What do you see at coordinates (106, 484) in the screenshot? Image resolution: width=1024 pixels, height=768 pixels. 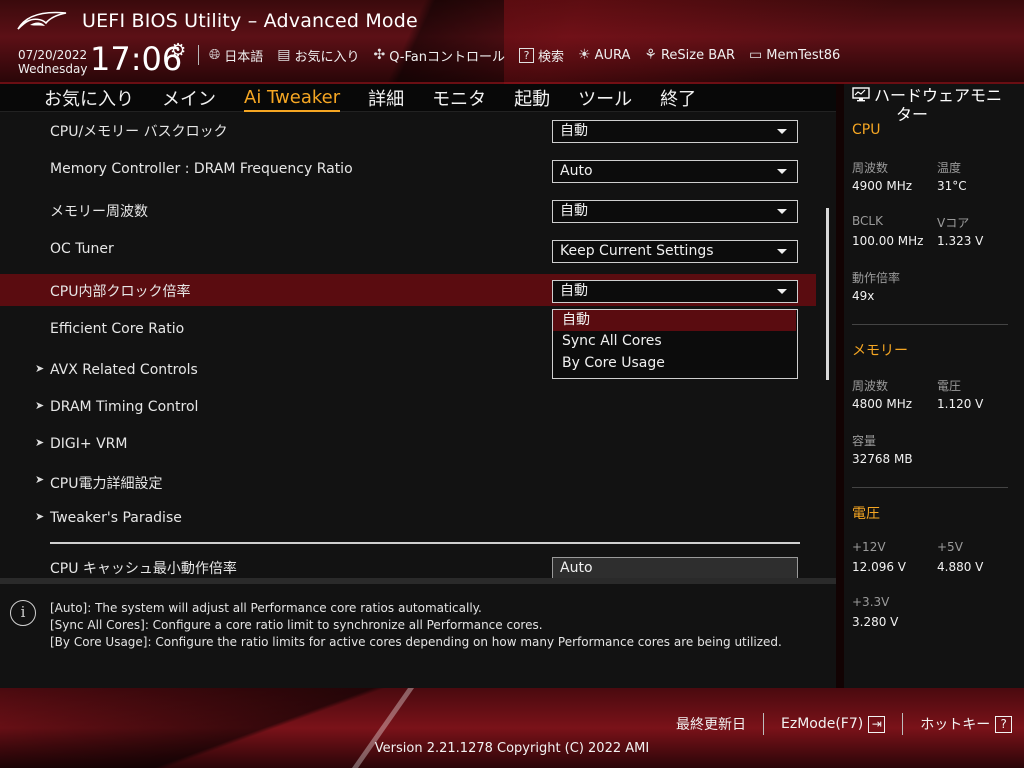 I see `submenu-label: CPU電力詳細設定` at bounding box center [106, 484].